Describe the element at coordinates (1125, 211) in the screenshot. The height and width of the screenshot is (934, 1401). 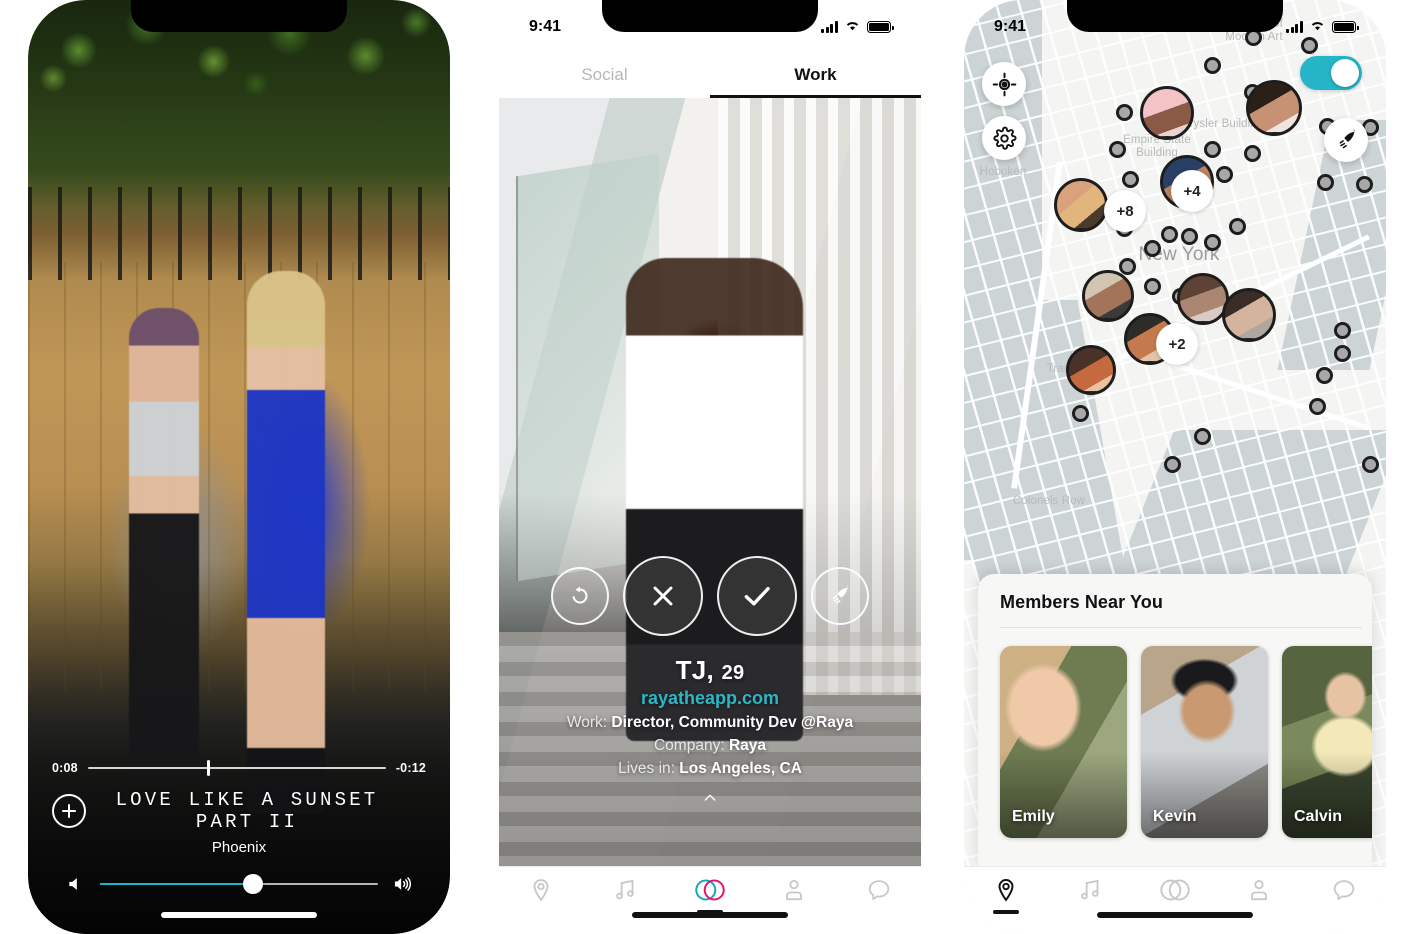
I see `cluster-badge: +8` at that location.